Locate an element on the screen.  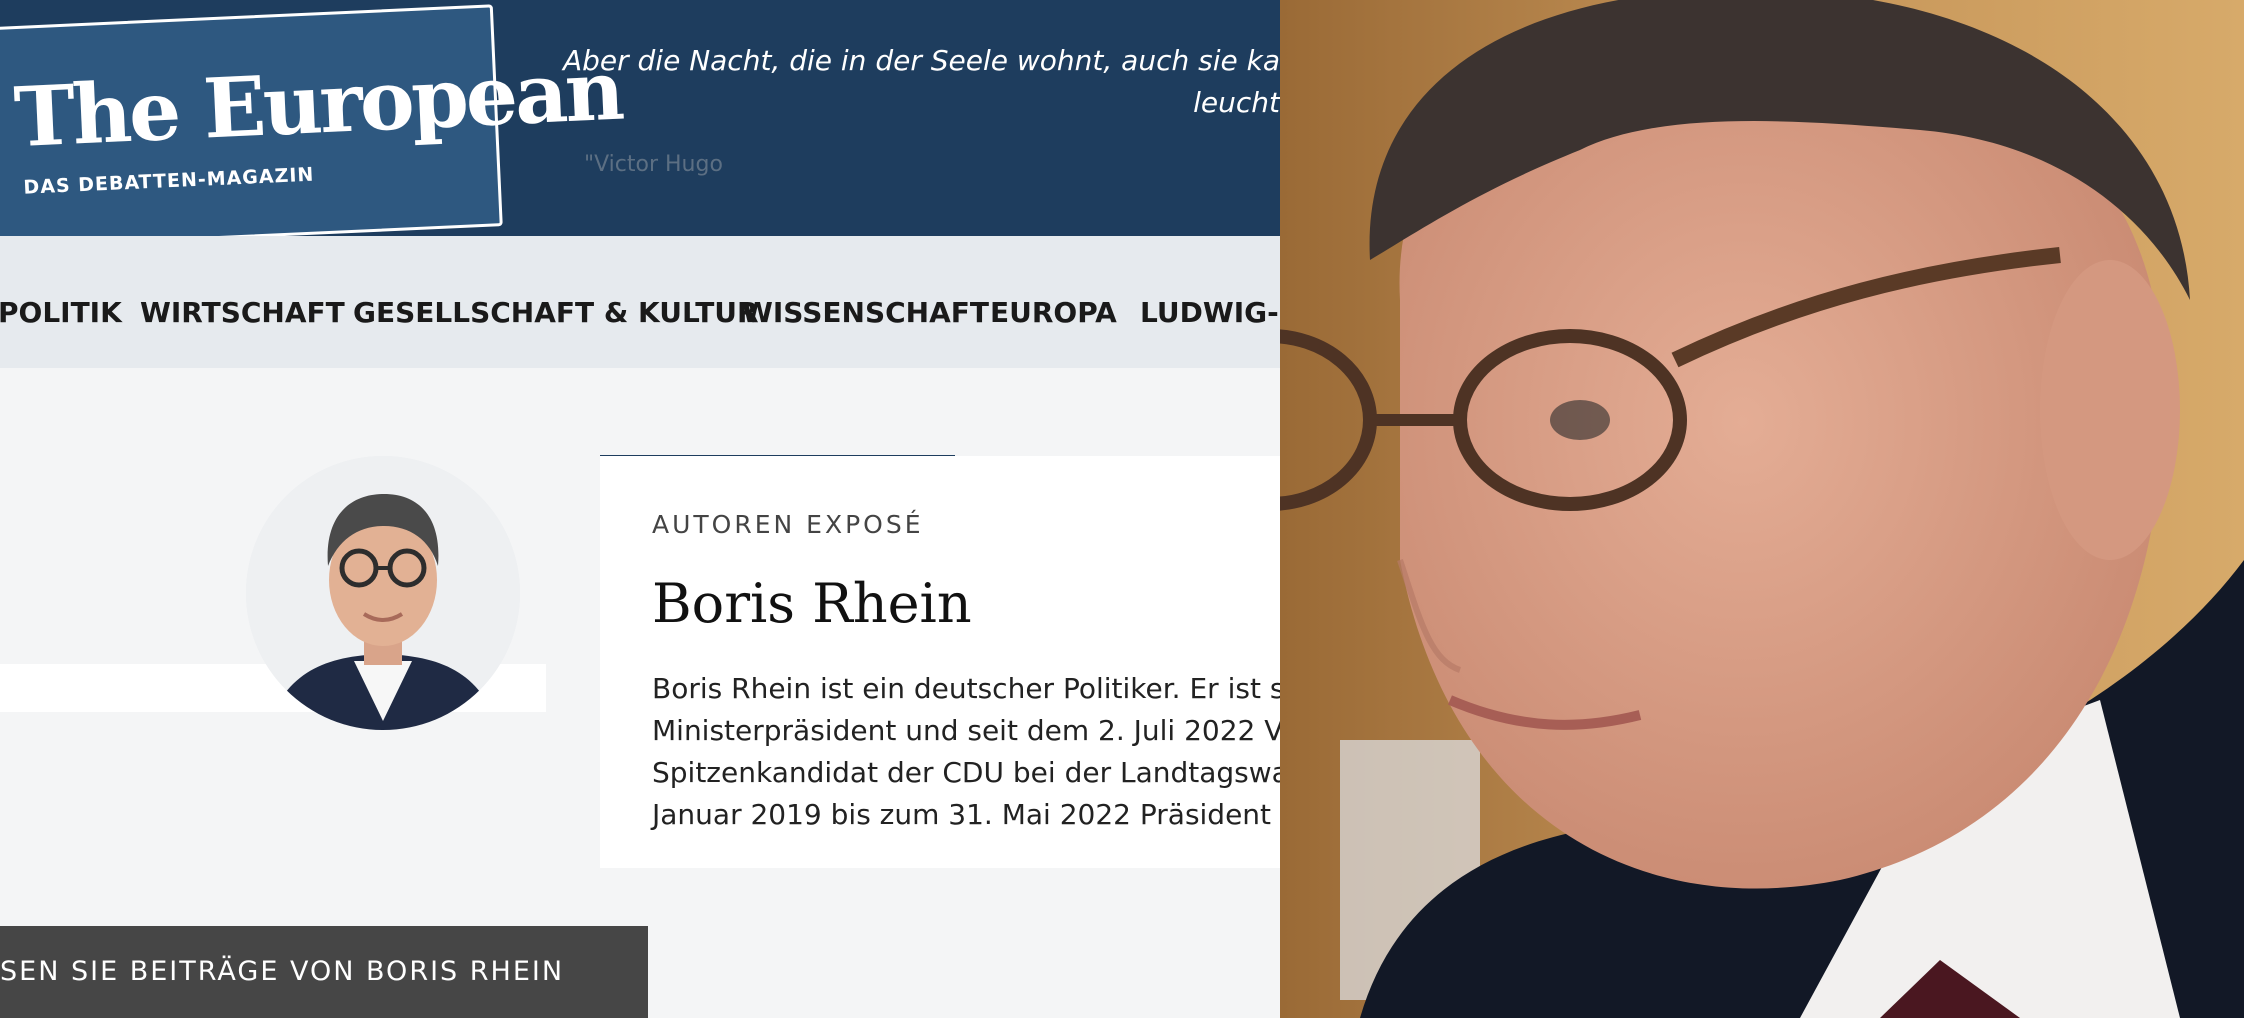
nav-item-gesellschaft-kultur: GESELLSCHAFT & KULTUR is located at coordinates (556, 312).